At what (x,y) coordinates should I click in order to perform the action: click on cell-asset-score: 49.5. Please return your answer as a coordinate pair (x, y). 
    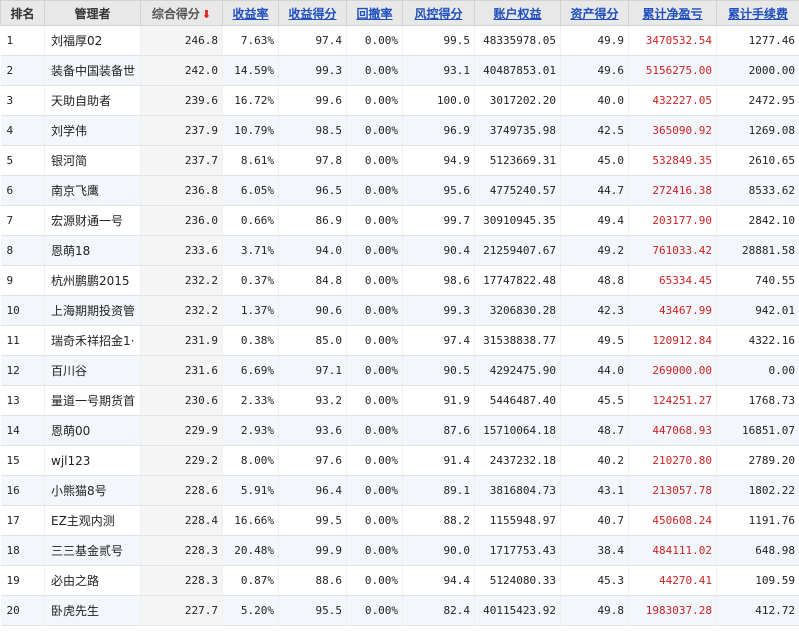
    Looking at the image, I should click on (594, 340).